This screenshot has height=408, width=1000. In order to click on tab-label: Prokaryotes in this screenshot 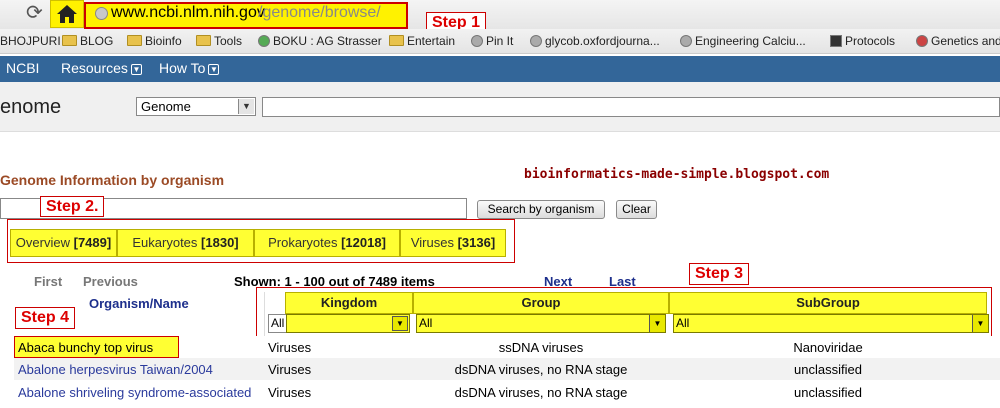, I will do `click(303, 242)`.